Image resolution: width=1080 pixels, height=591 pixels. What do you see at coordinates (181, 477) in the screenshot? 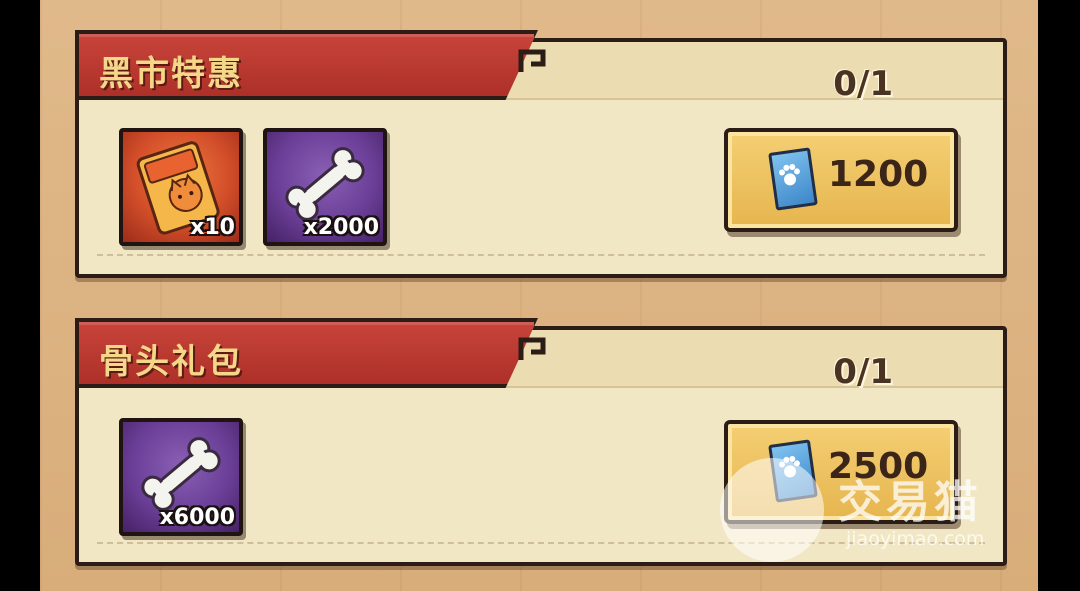
I see `reward-item-bone: x6000` at bounding box center [181, 477].